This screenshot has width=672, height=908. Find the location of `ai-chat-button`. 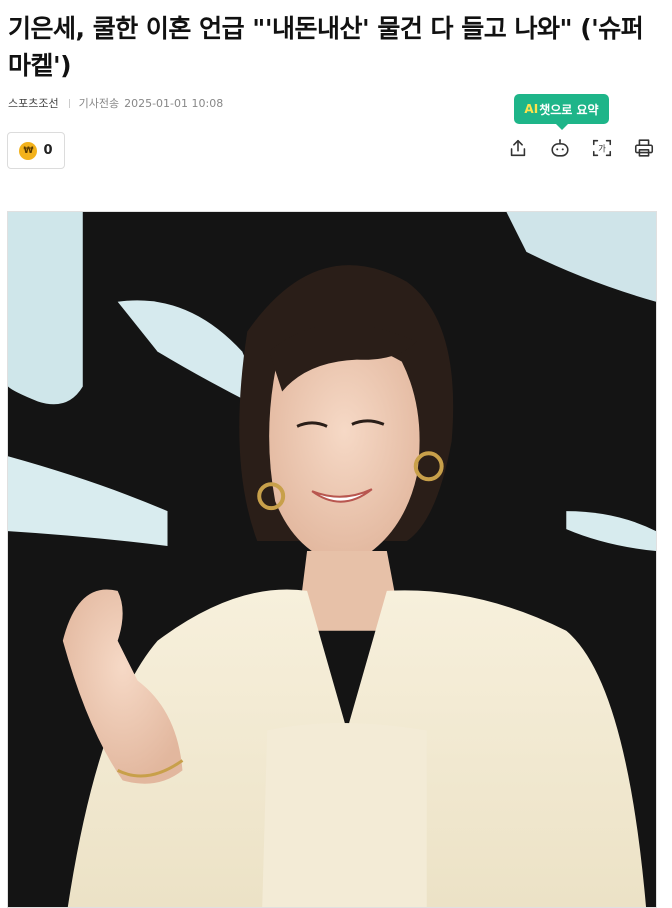

ai-chat-button is located at coordinates (560, 148).